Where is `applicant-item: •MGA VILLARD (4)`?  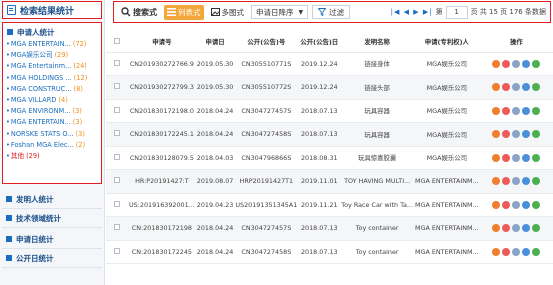
applicant-item: •MGA VILLARD (4) is located at coordinates (53, 100).